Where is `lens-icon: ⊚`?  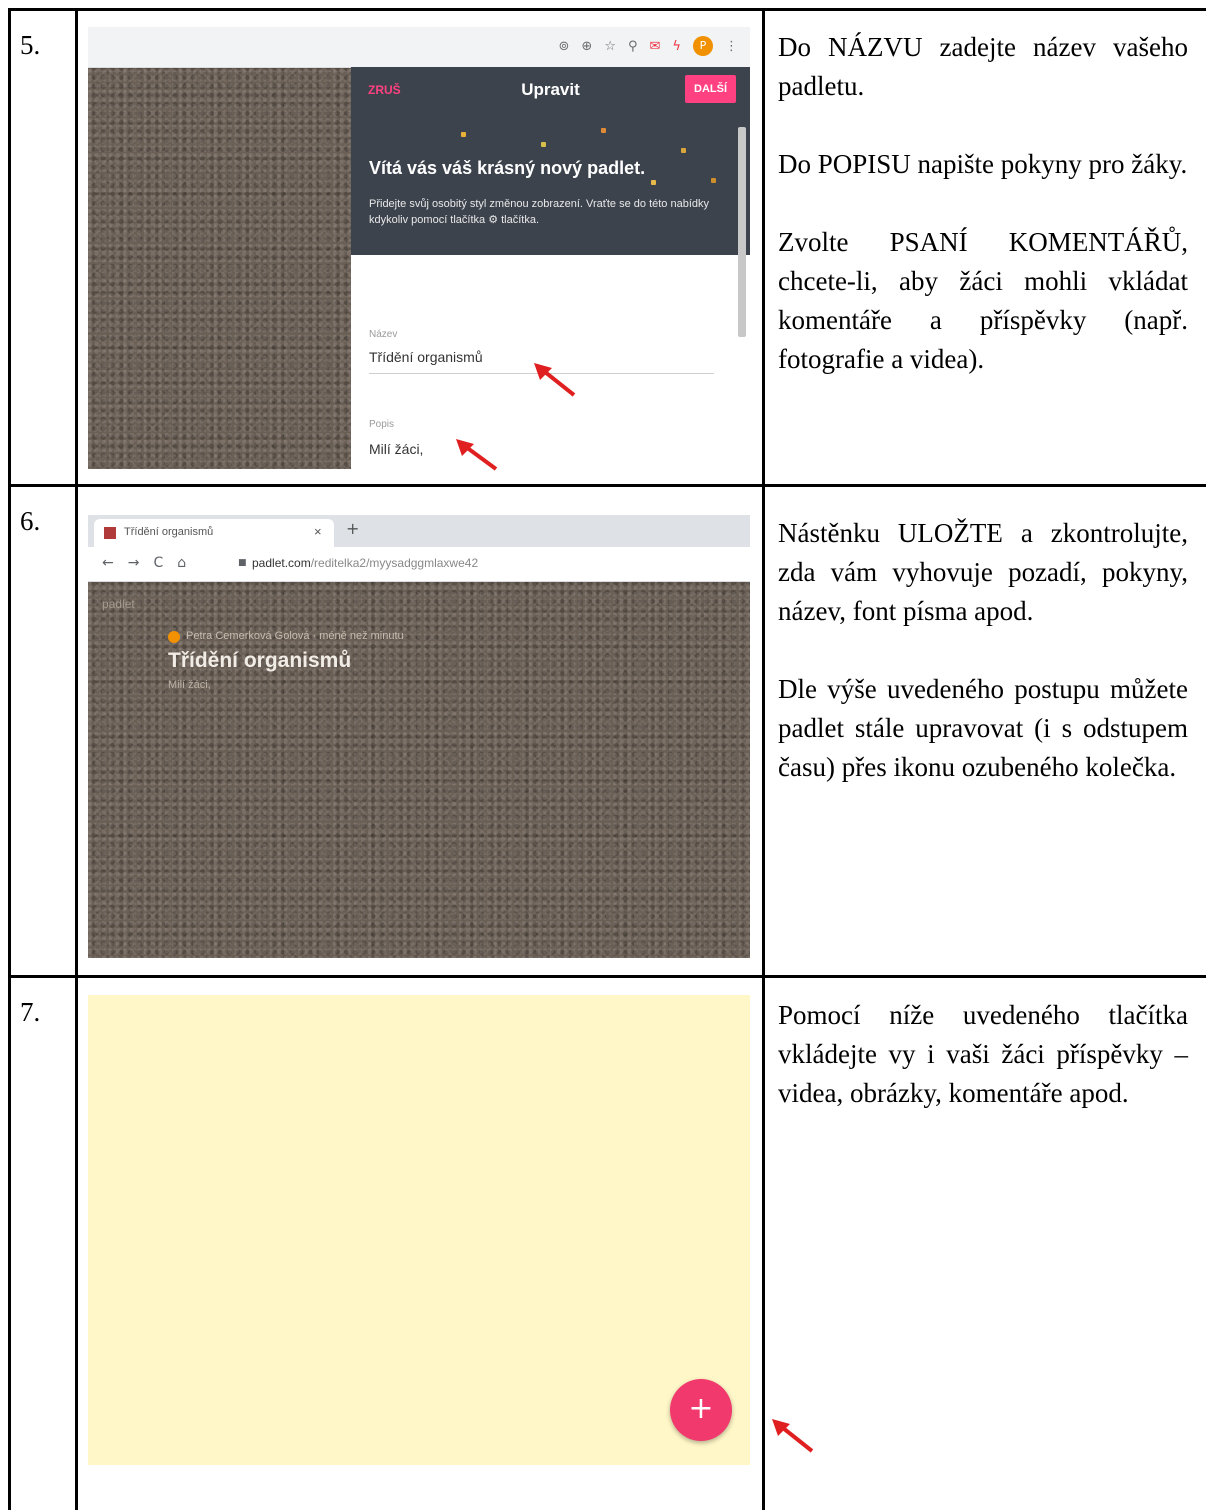
lens-icon: ⊚ is located at coordinates (564, 46).